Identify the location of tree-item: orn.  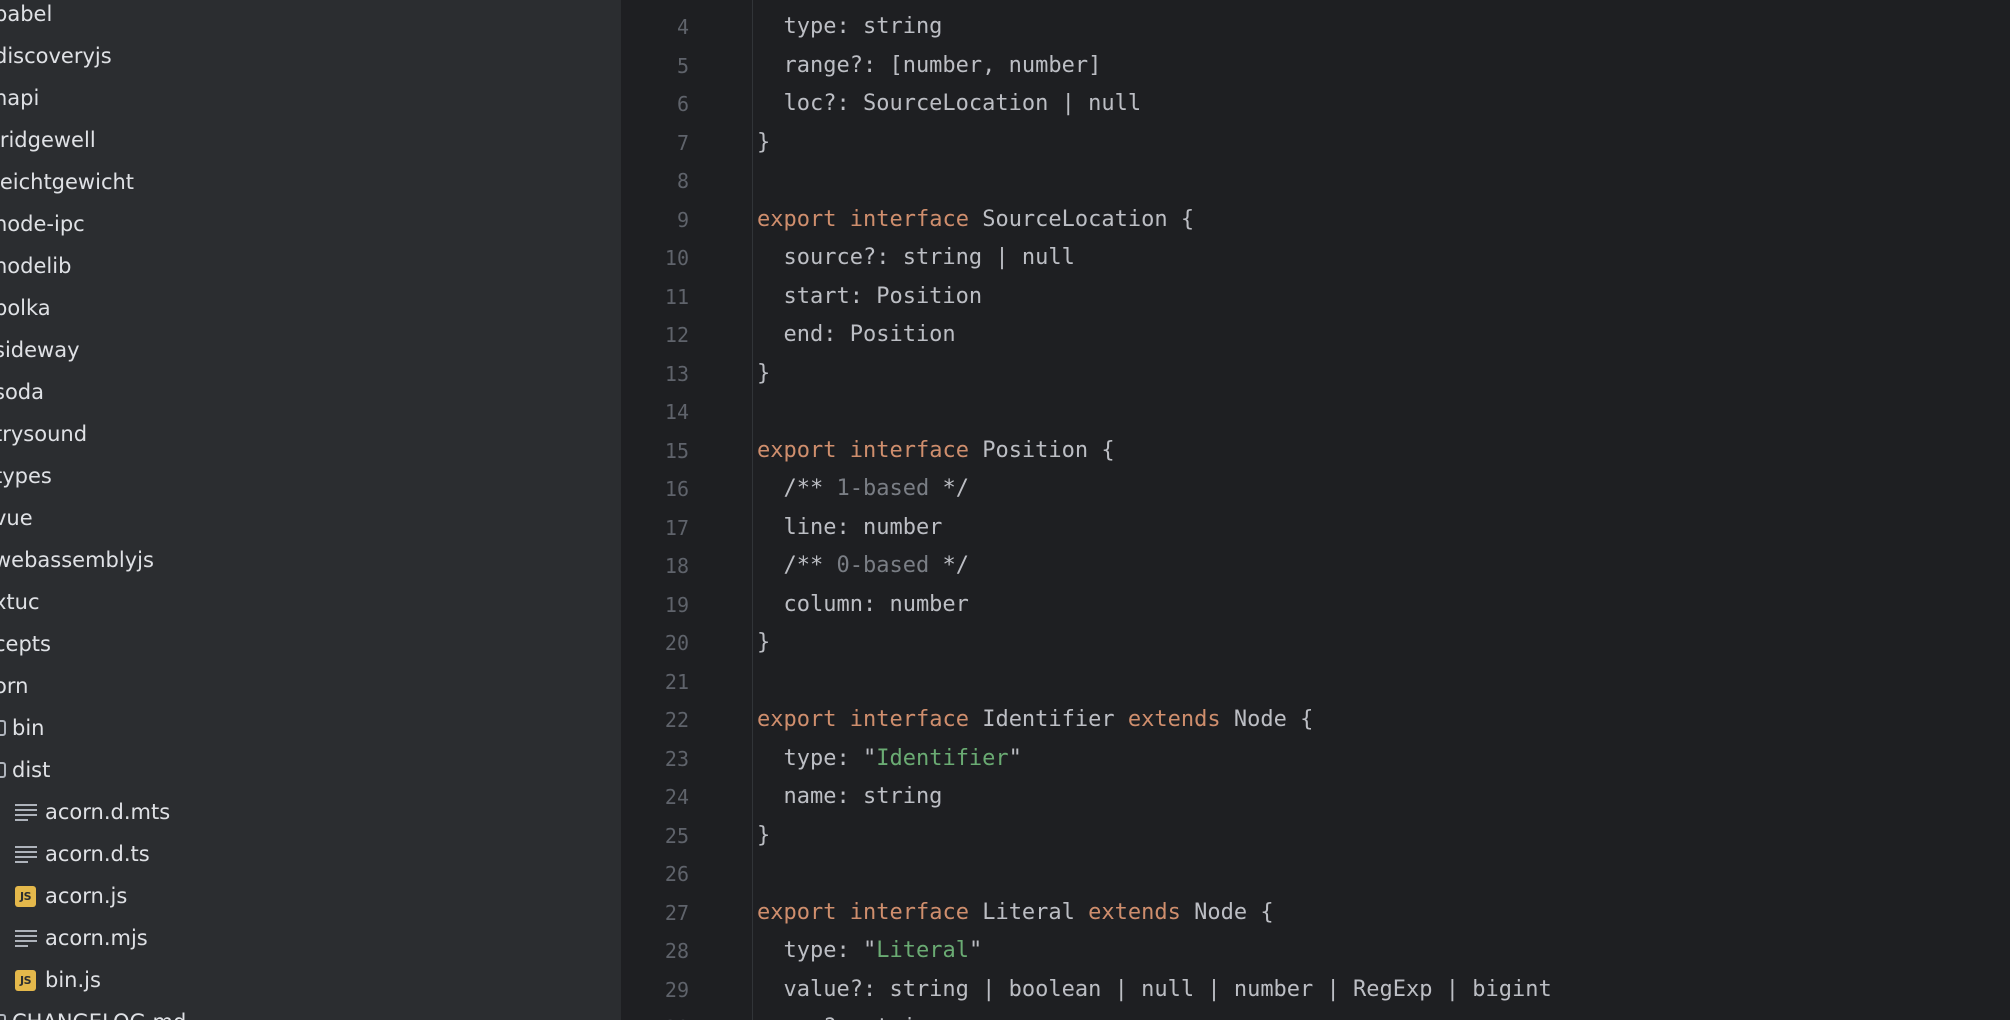
(301, 686).